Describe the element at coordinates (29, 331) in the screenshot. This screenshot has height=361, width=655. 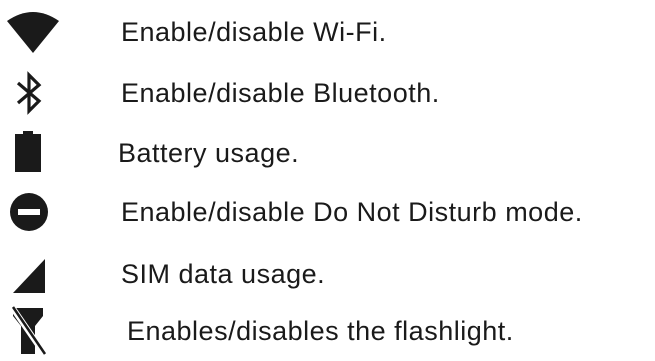
I see `flashlight-icon` at that location.